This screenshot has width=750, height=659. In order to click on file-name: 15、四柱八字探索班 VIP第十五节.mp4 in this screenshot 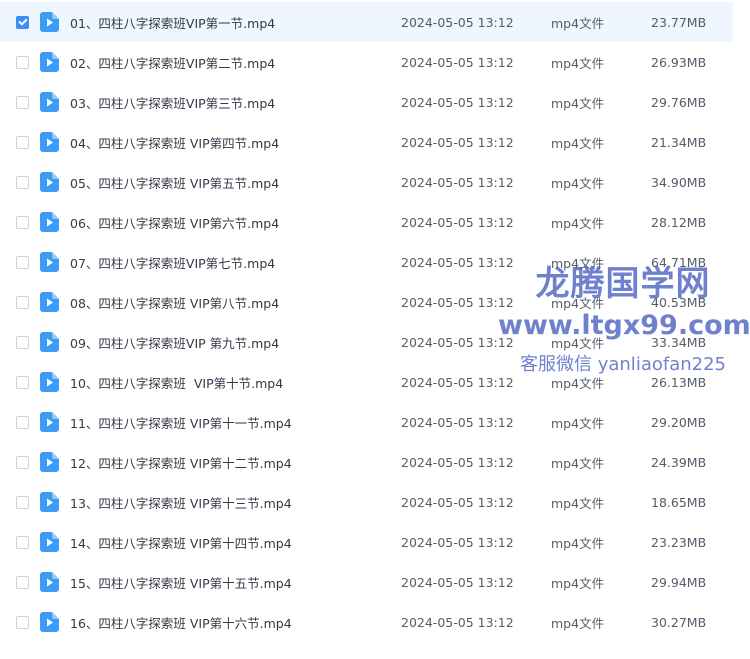, I will do `click(181, 582)`.